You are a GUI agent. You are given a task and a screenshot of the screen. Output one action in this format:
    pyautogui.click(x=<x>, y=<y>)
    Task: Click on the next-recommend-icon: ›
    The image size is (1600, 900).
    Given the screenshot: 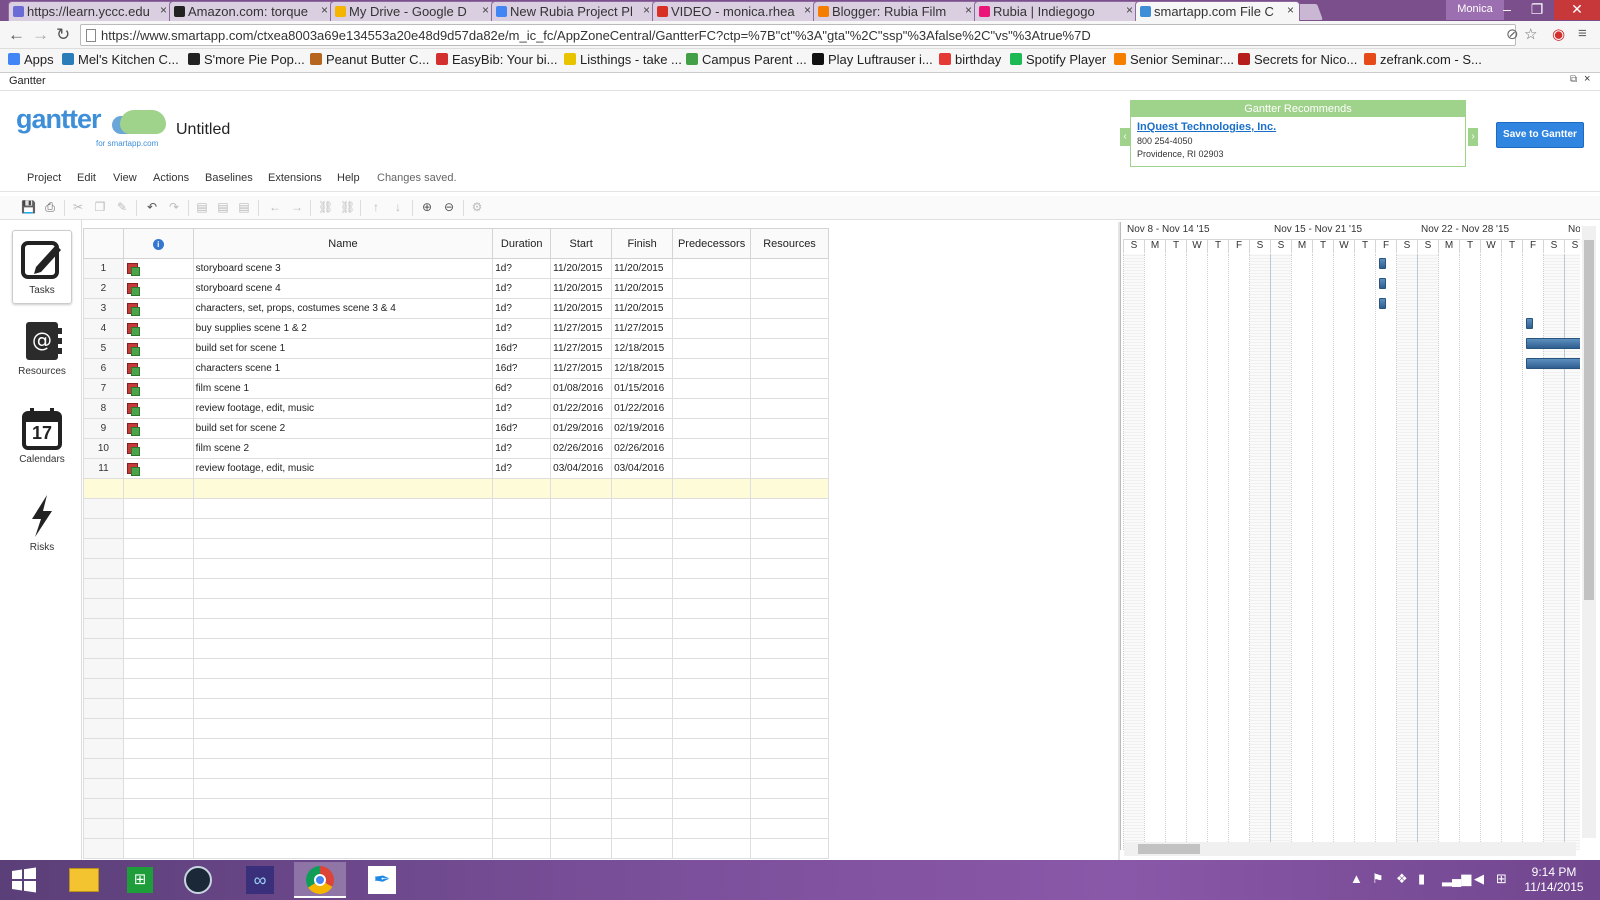 What is the action you would take?
    pyautogui.click(x=1473, y=137)
    